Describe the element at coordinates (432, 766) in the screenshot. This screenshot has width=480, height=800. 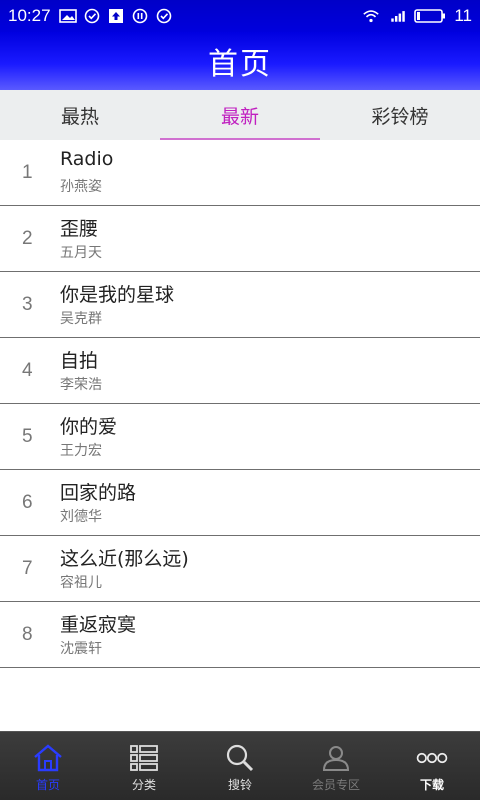
I see `nav-download: 下载` at that location.